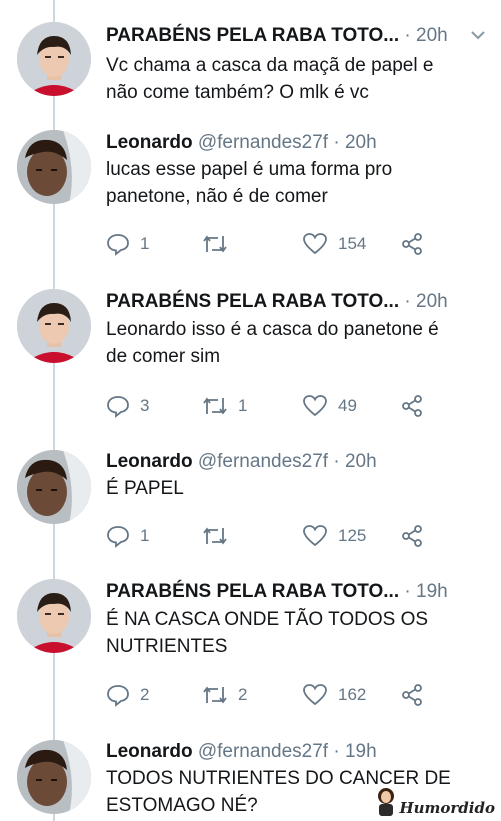 This screenshot has height=821, width=501. What do you see at coordinates (271, 408) in the screenshot?
I see `tweet-actions: 3 1 49` at bounding box center [271, 408].